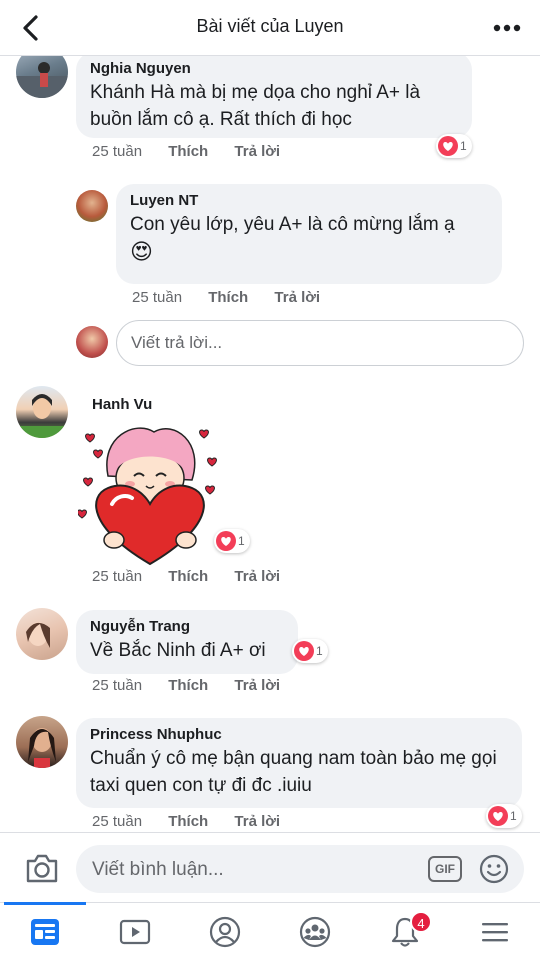 The height and width of the screenshot is (960, 540). I want to click on menu-icon, so click(495, 932).